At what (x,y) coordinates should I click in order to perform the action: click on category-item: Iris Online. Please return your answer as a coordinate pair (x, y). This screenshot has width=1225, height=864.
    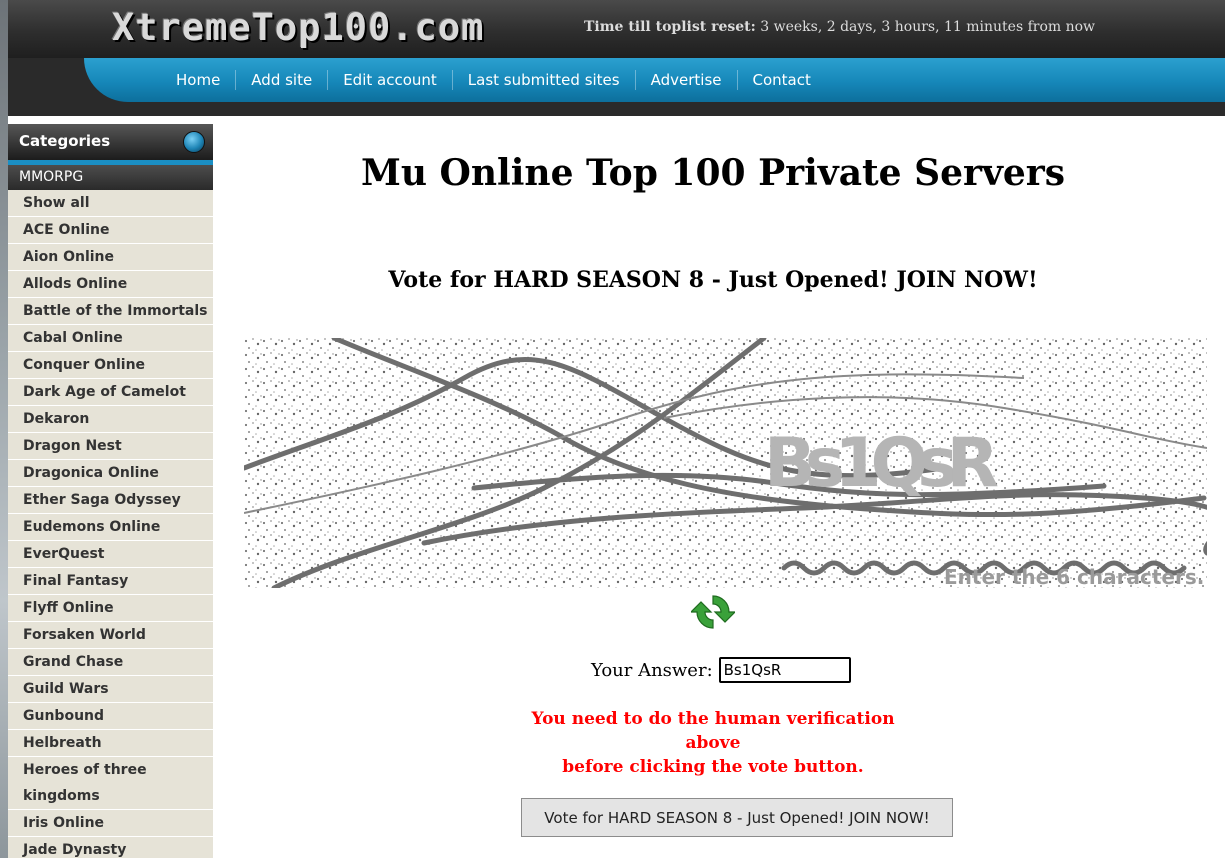
    Looking at the image, I should click on (110, 823).